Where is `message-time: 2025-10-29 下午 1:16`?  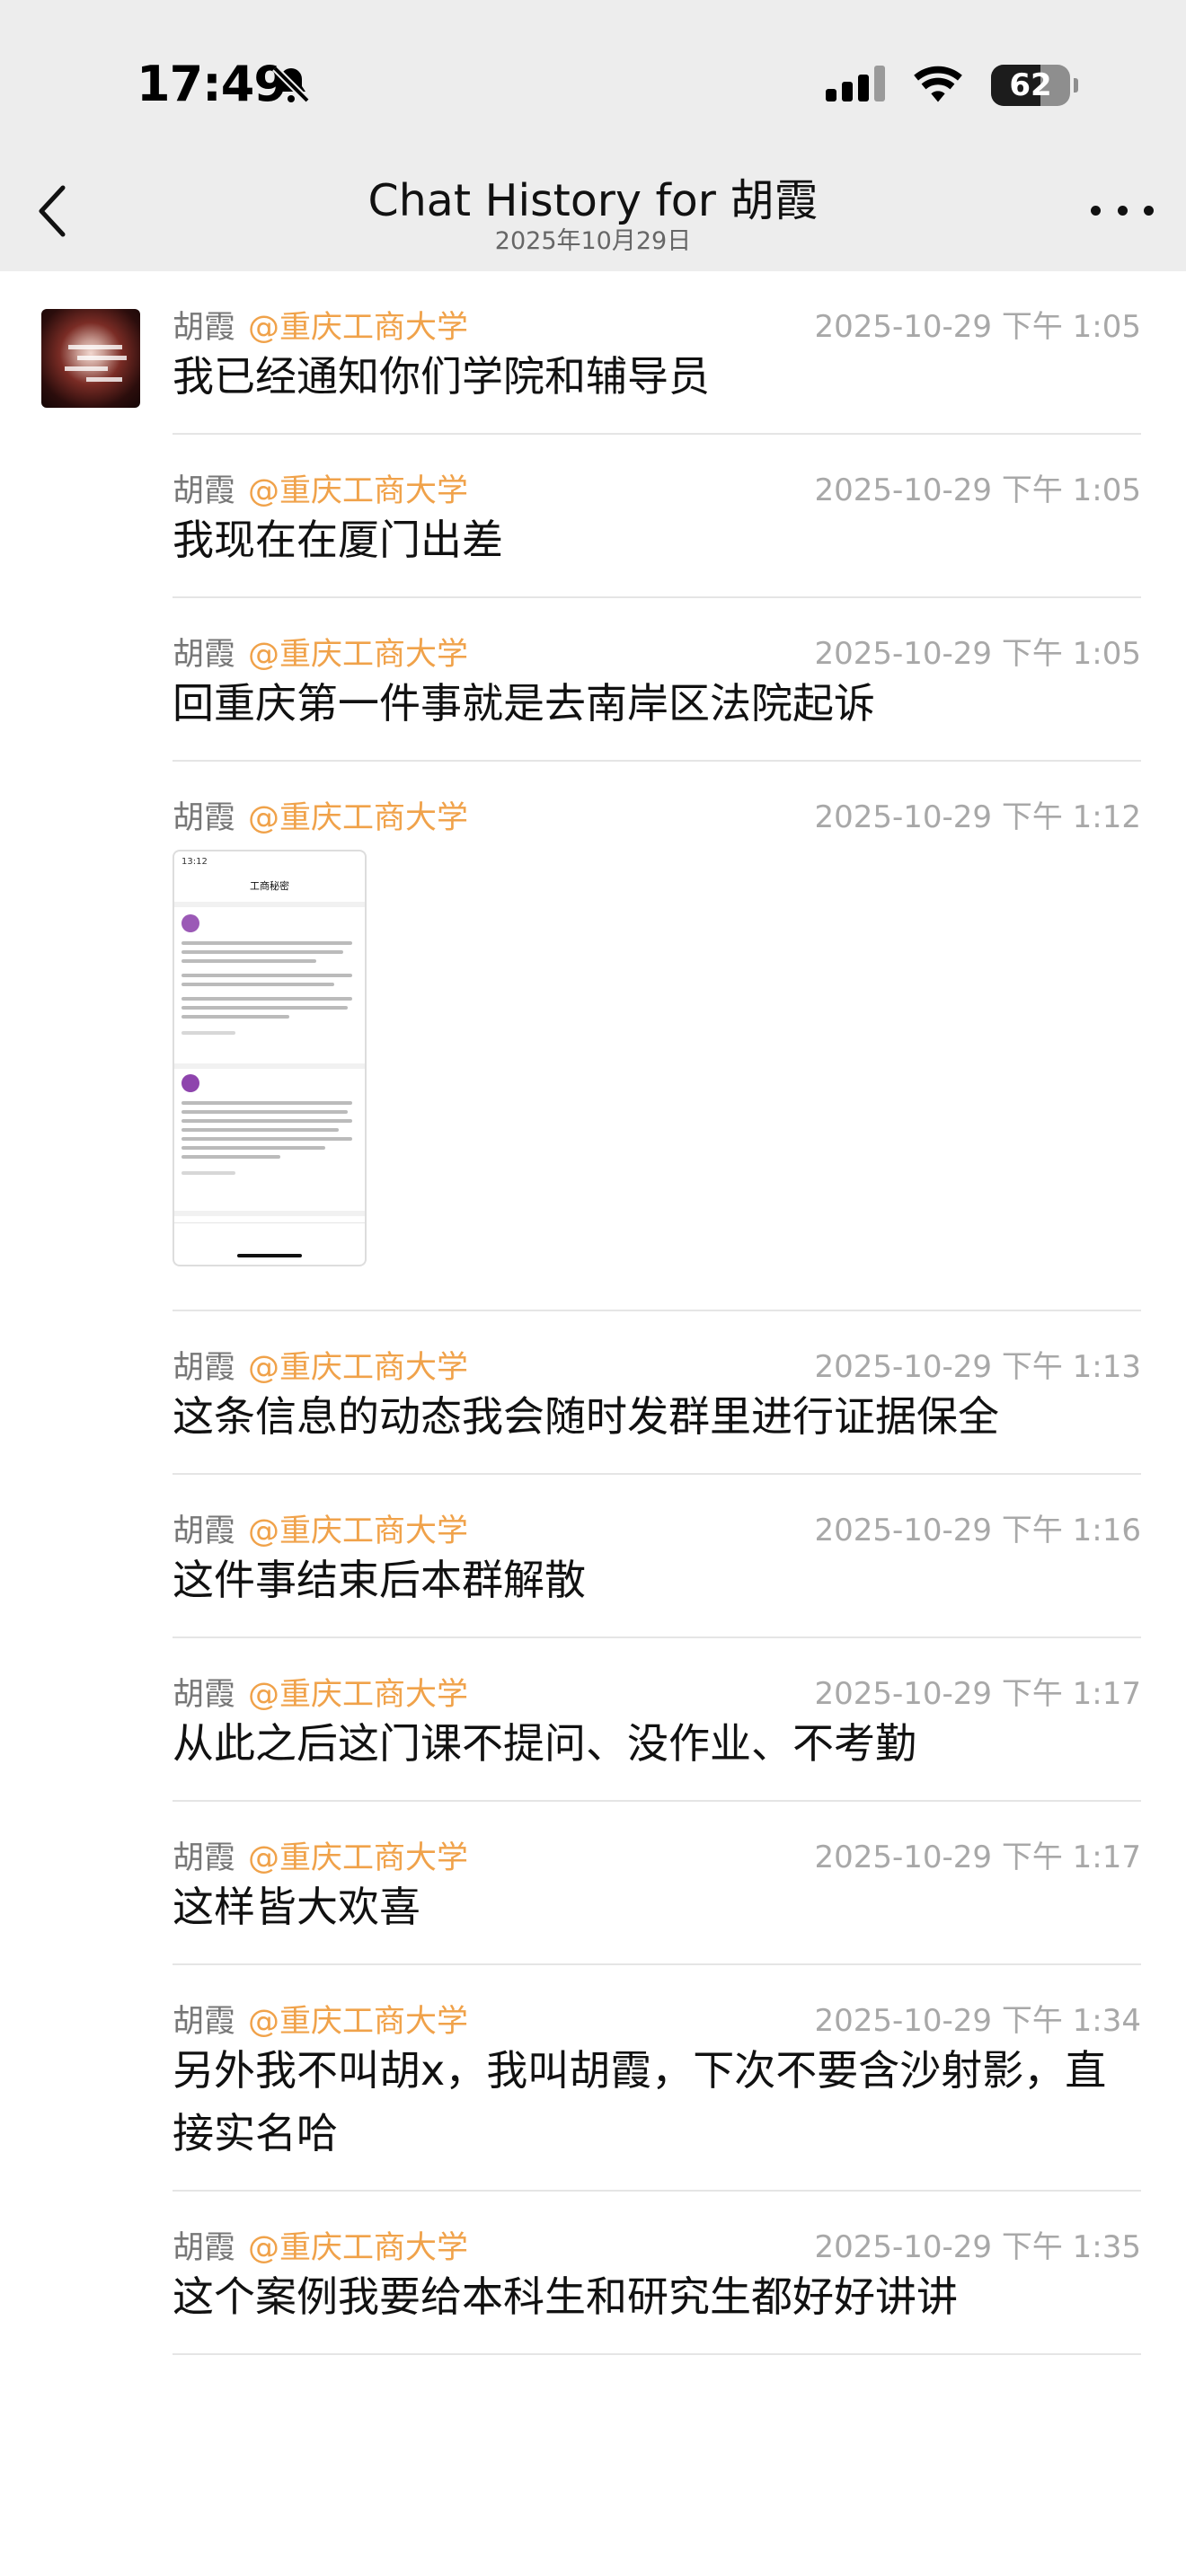 message-time: 2025-10-29 下午 1:16 is located at coordinates (977, 1530).